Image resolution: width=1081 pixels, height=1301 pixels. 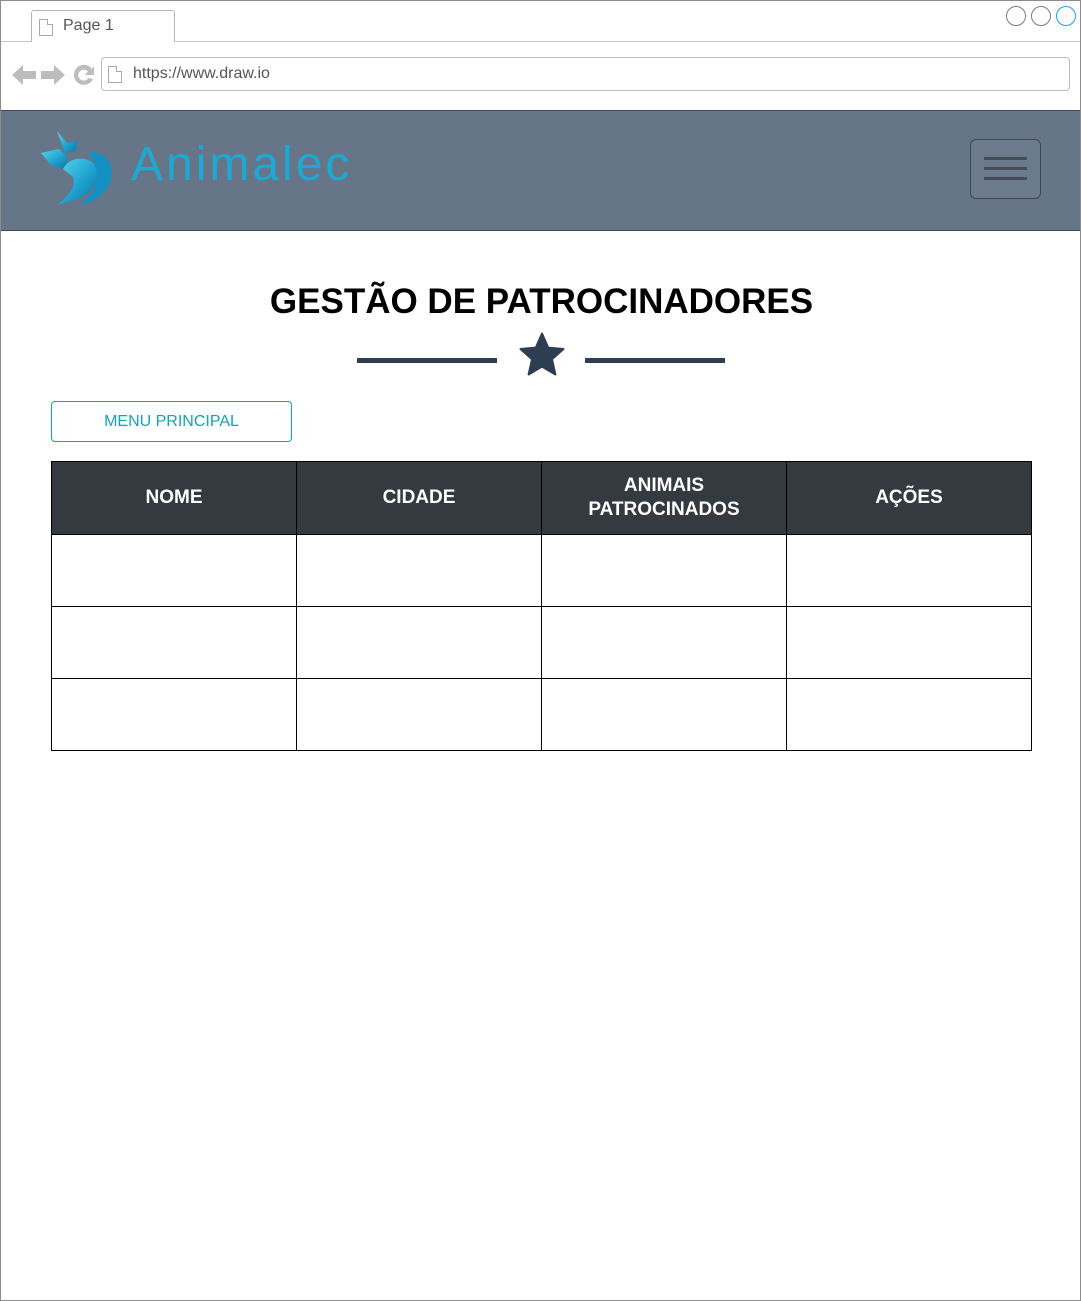 I want to click on column-header-animais-patrocinados: ANIMAIS PATROCINADOS, so click(x=664, y=498).